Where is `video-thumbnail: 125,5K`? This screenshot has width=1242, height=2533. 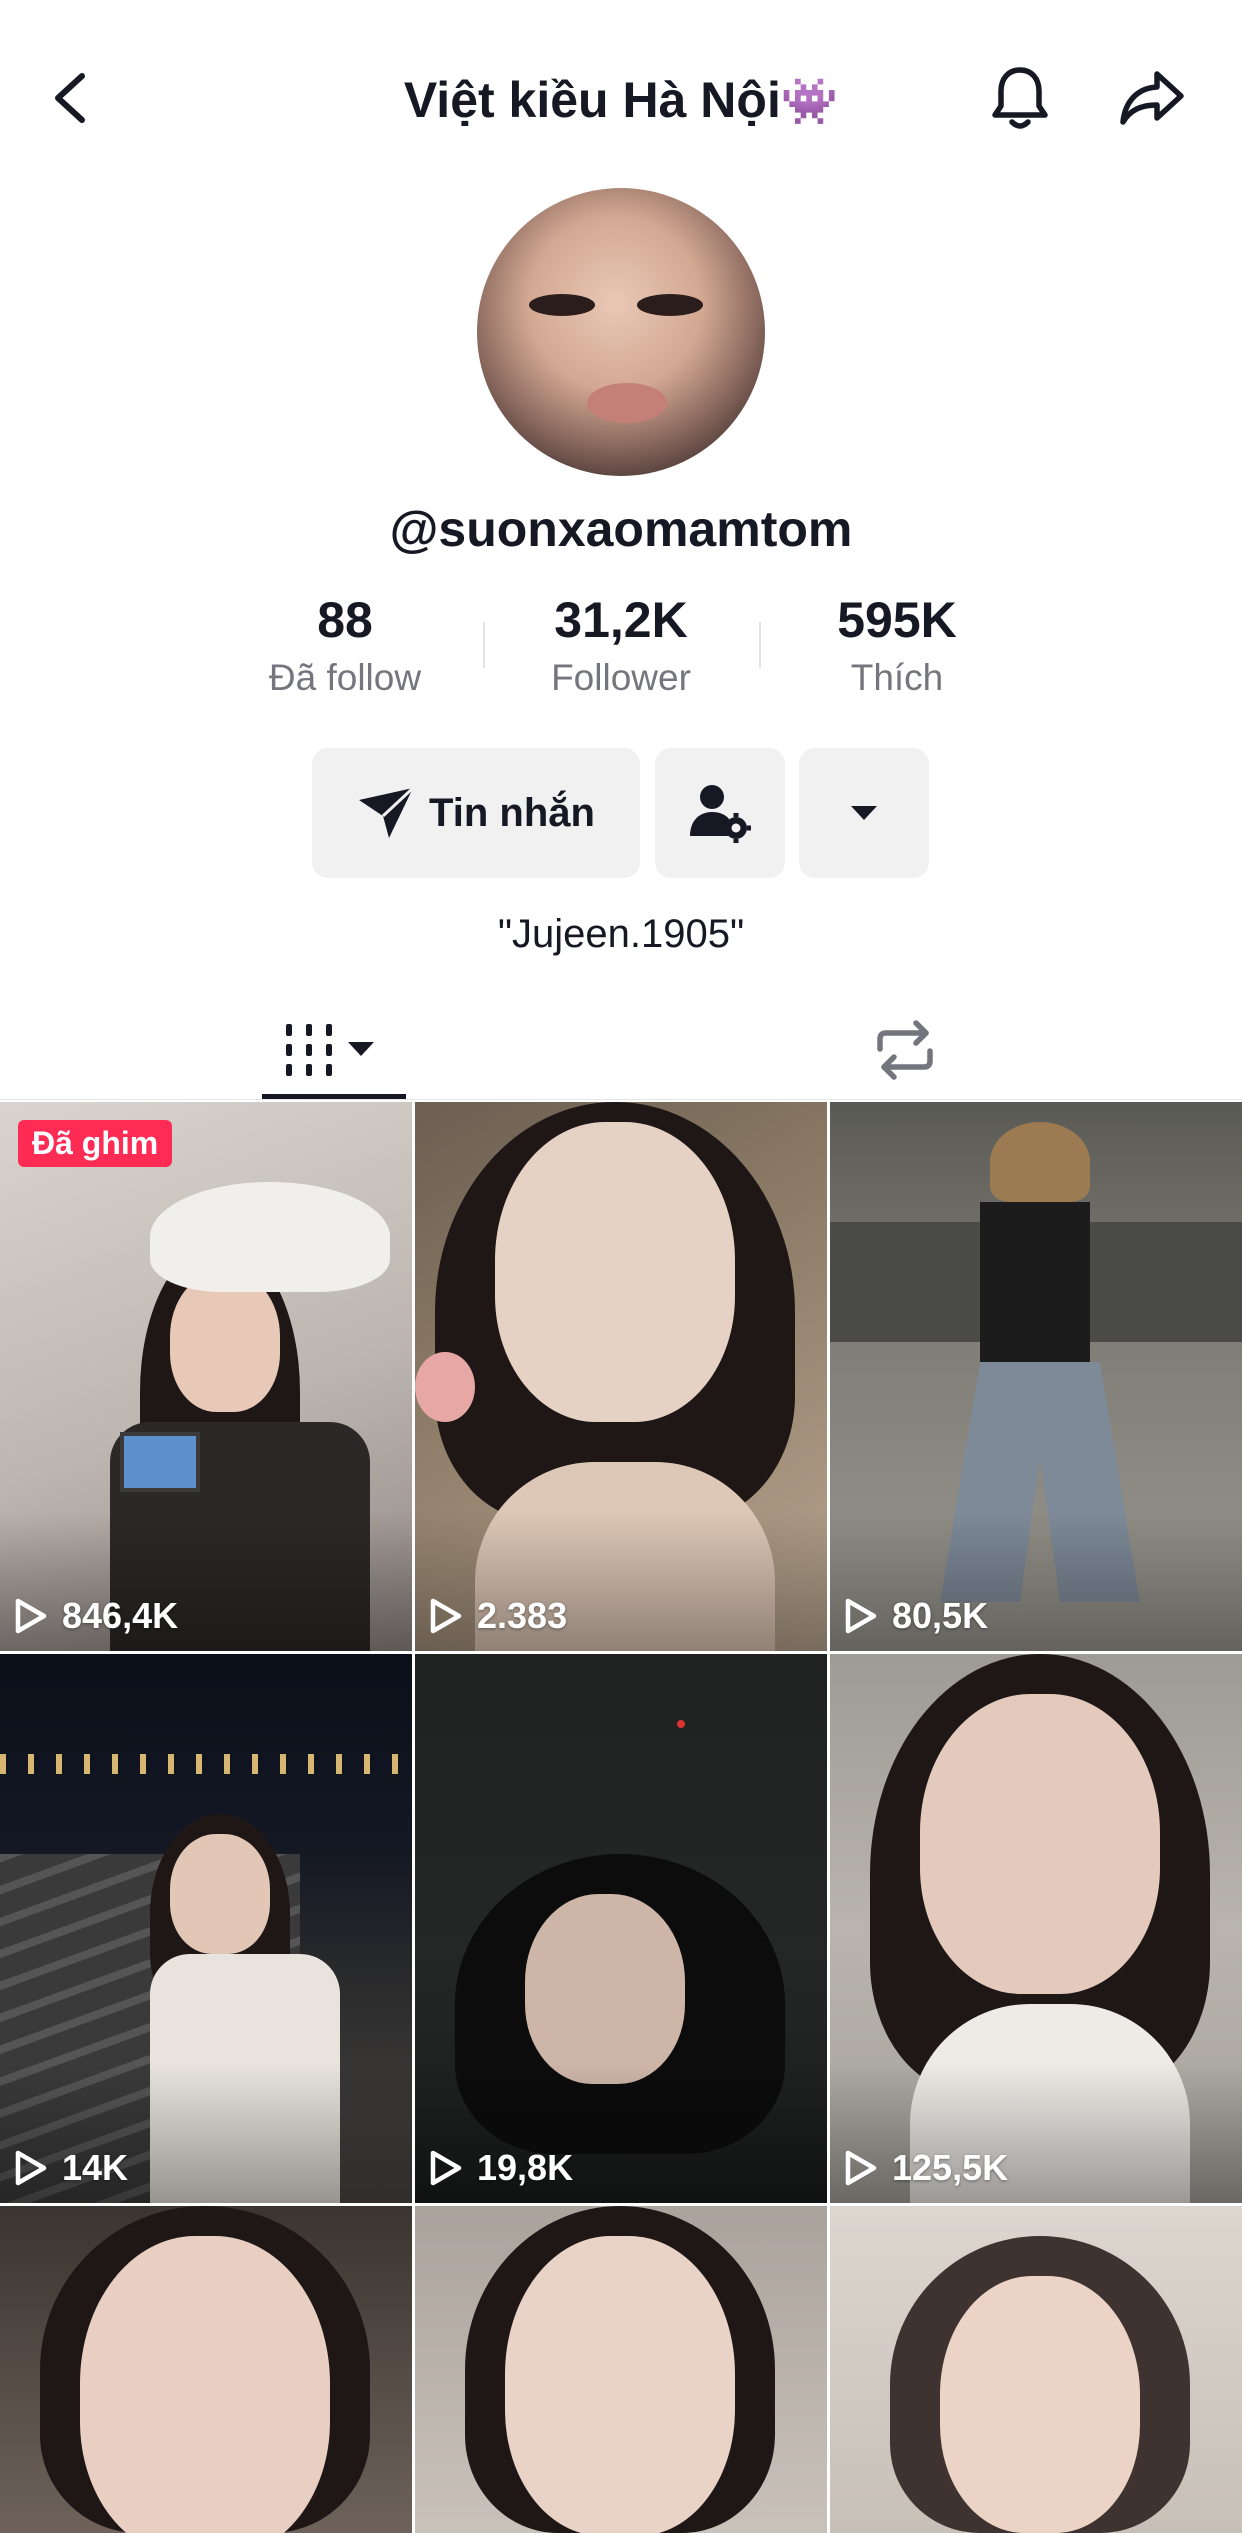 video-thumbnail: 125,5K is located at coordinates (1036, 1928).